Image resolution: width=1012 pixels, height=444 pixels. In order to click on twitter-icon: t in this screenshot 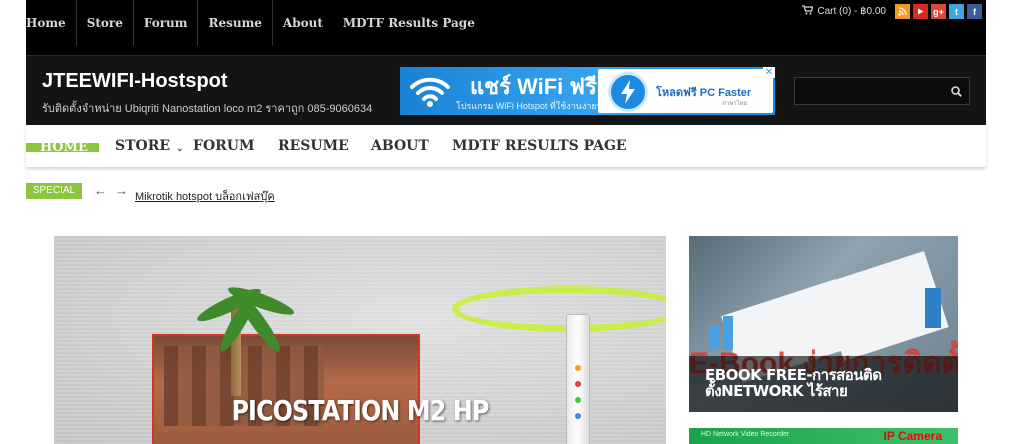, I will do `click(956, 11)`.